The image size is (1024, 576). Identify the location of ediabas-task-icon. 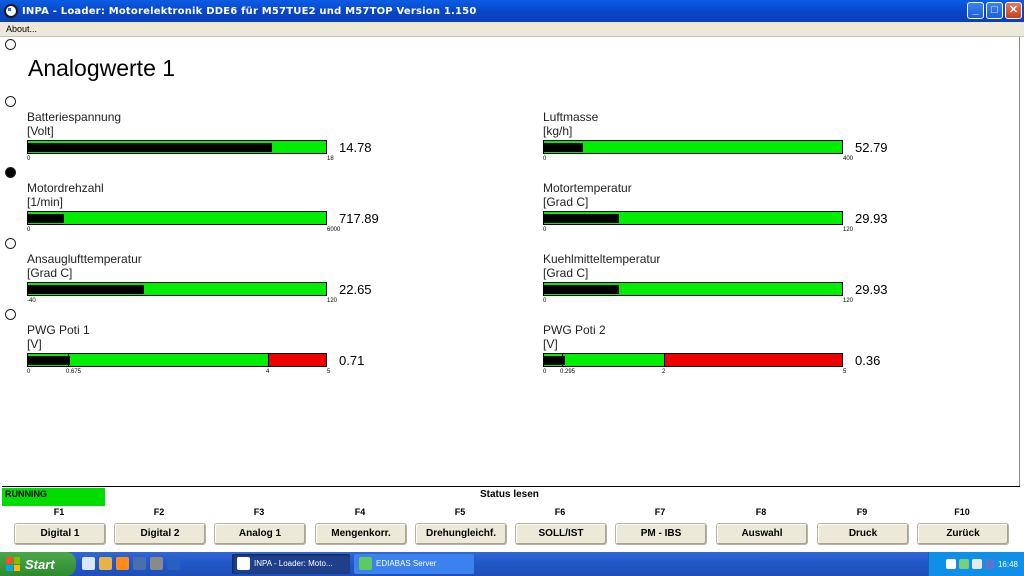
(365, 563).